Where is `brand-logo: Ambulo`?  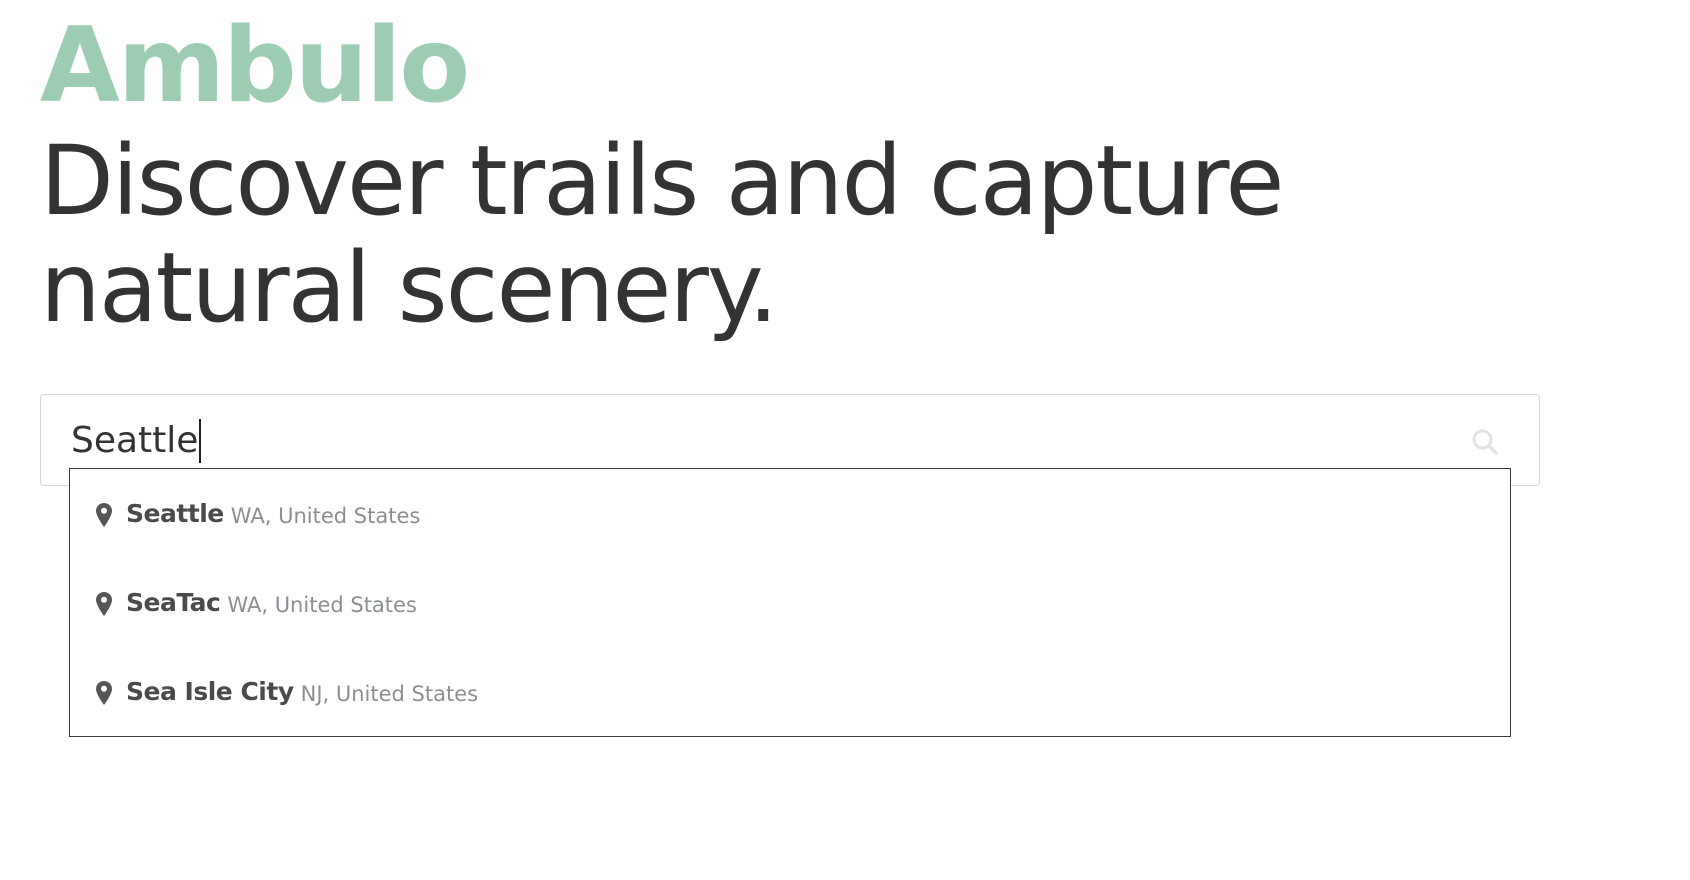
brand-logo: Ambulo is located at coordinates (255, 66).